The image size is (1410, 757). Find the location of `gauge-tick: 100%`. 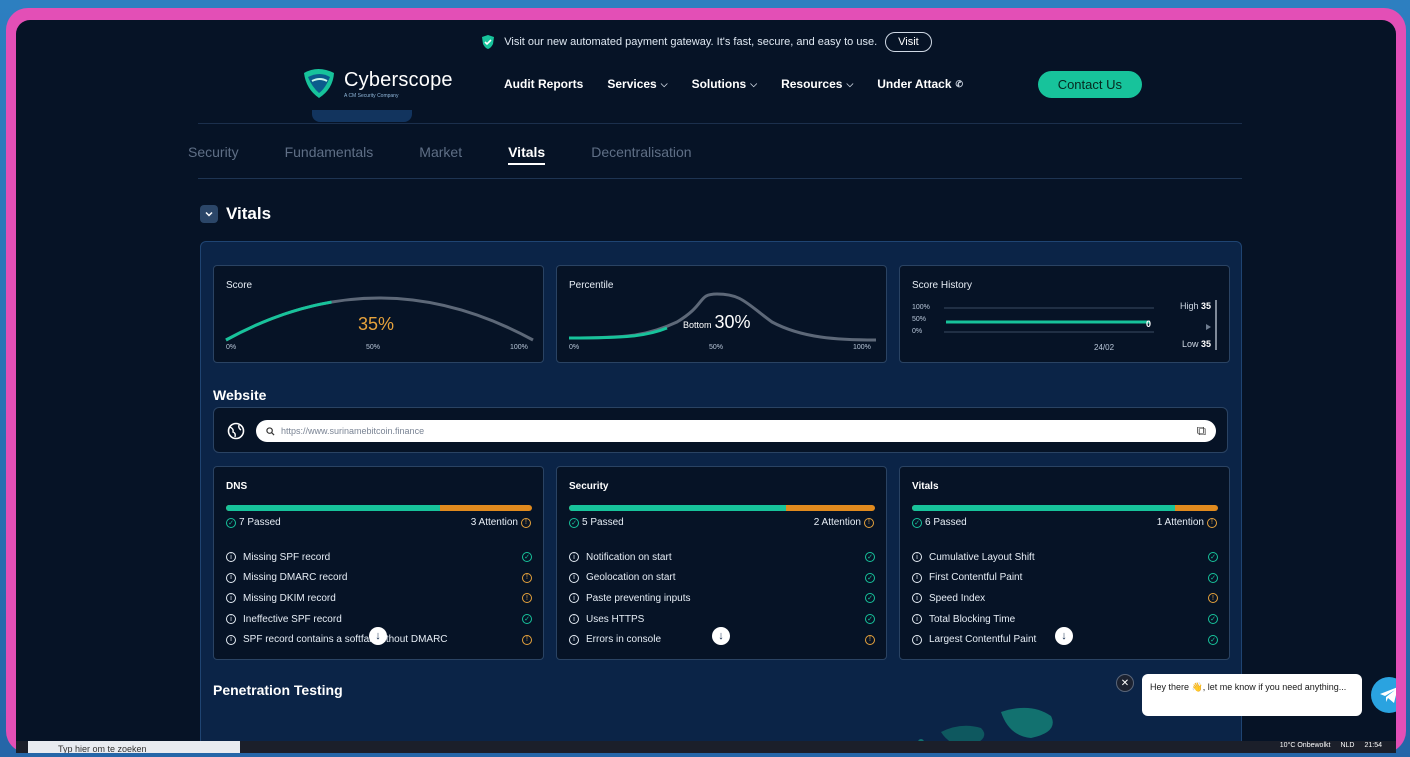

gauge-tick: 100% is located at coordinates (862, 347).